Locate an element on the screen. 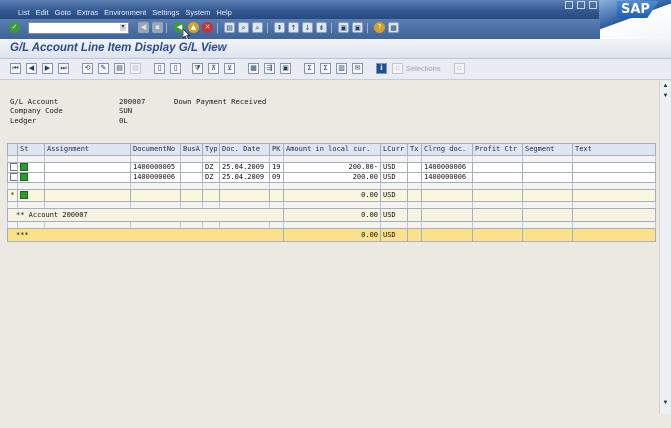 Image resolution: width=671 pixels, height=428 pixels. window-controls is located at coordinates (581, 5).